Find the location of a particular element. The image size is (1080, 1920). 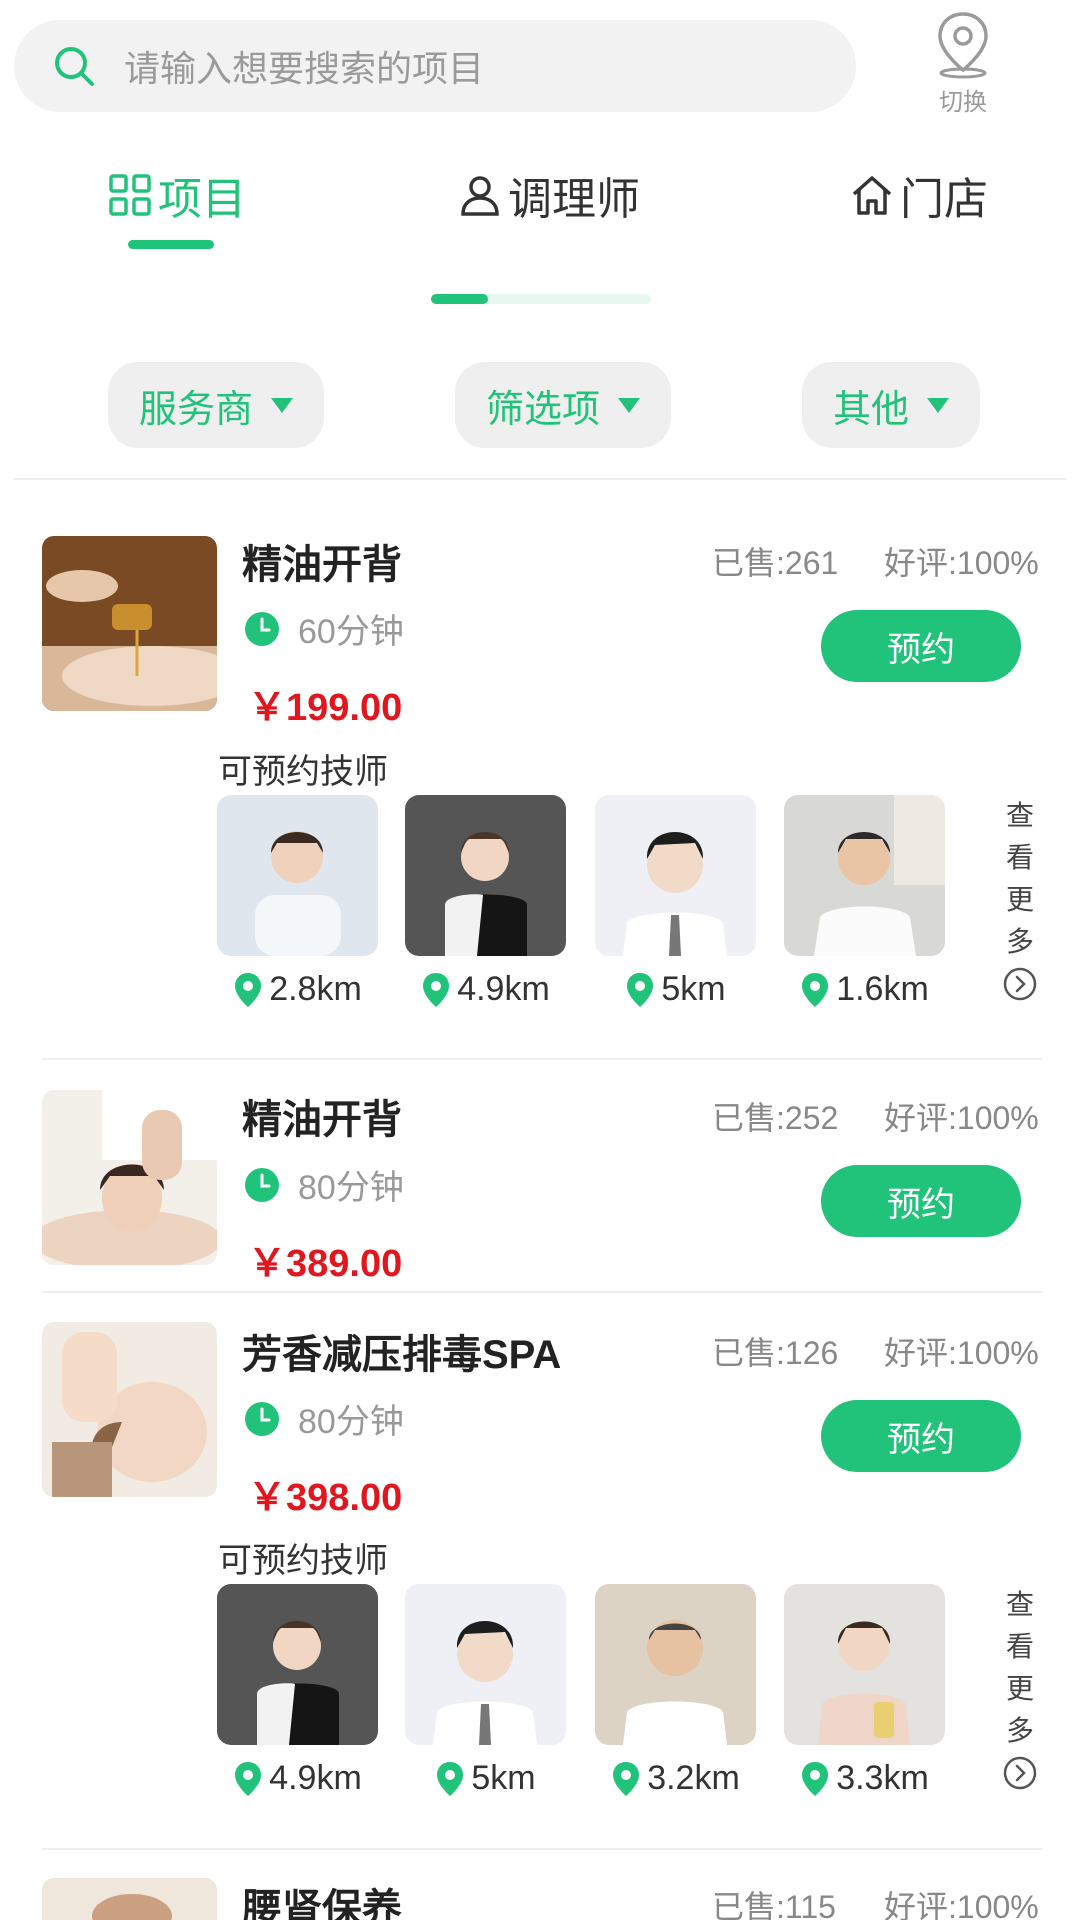

filter-other: 其他 is located at coordinates (891, 405).